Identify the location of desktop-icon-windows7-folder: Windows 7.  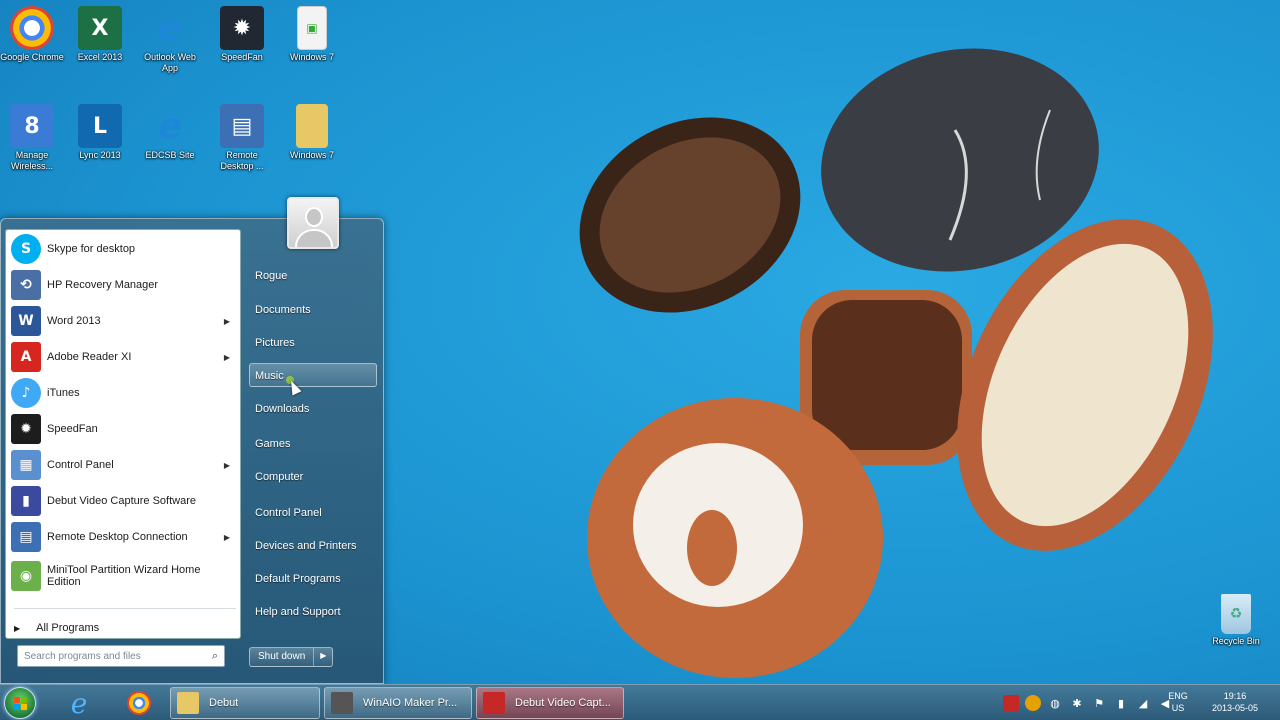
(312, 132).